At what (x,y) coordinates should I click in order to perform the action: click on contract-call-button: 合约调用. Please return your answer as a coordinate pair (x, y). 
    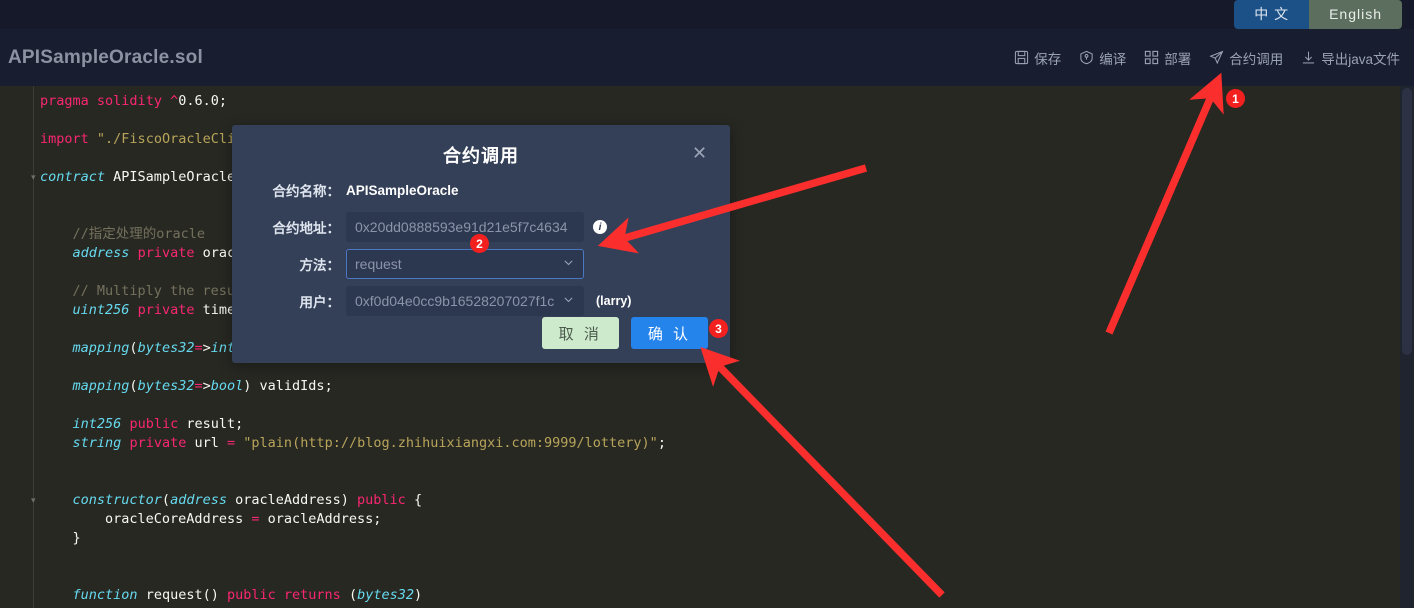
    Looking at the image, I should click on (1246, 58).